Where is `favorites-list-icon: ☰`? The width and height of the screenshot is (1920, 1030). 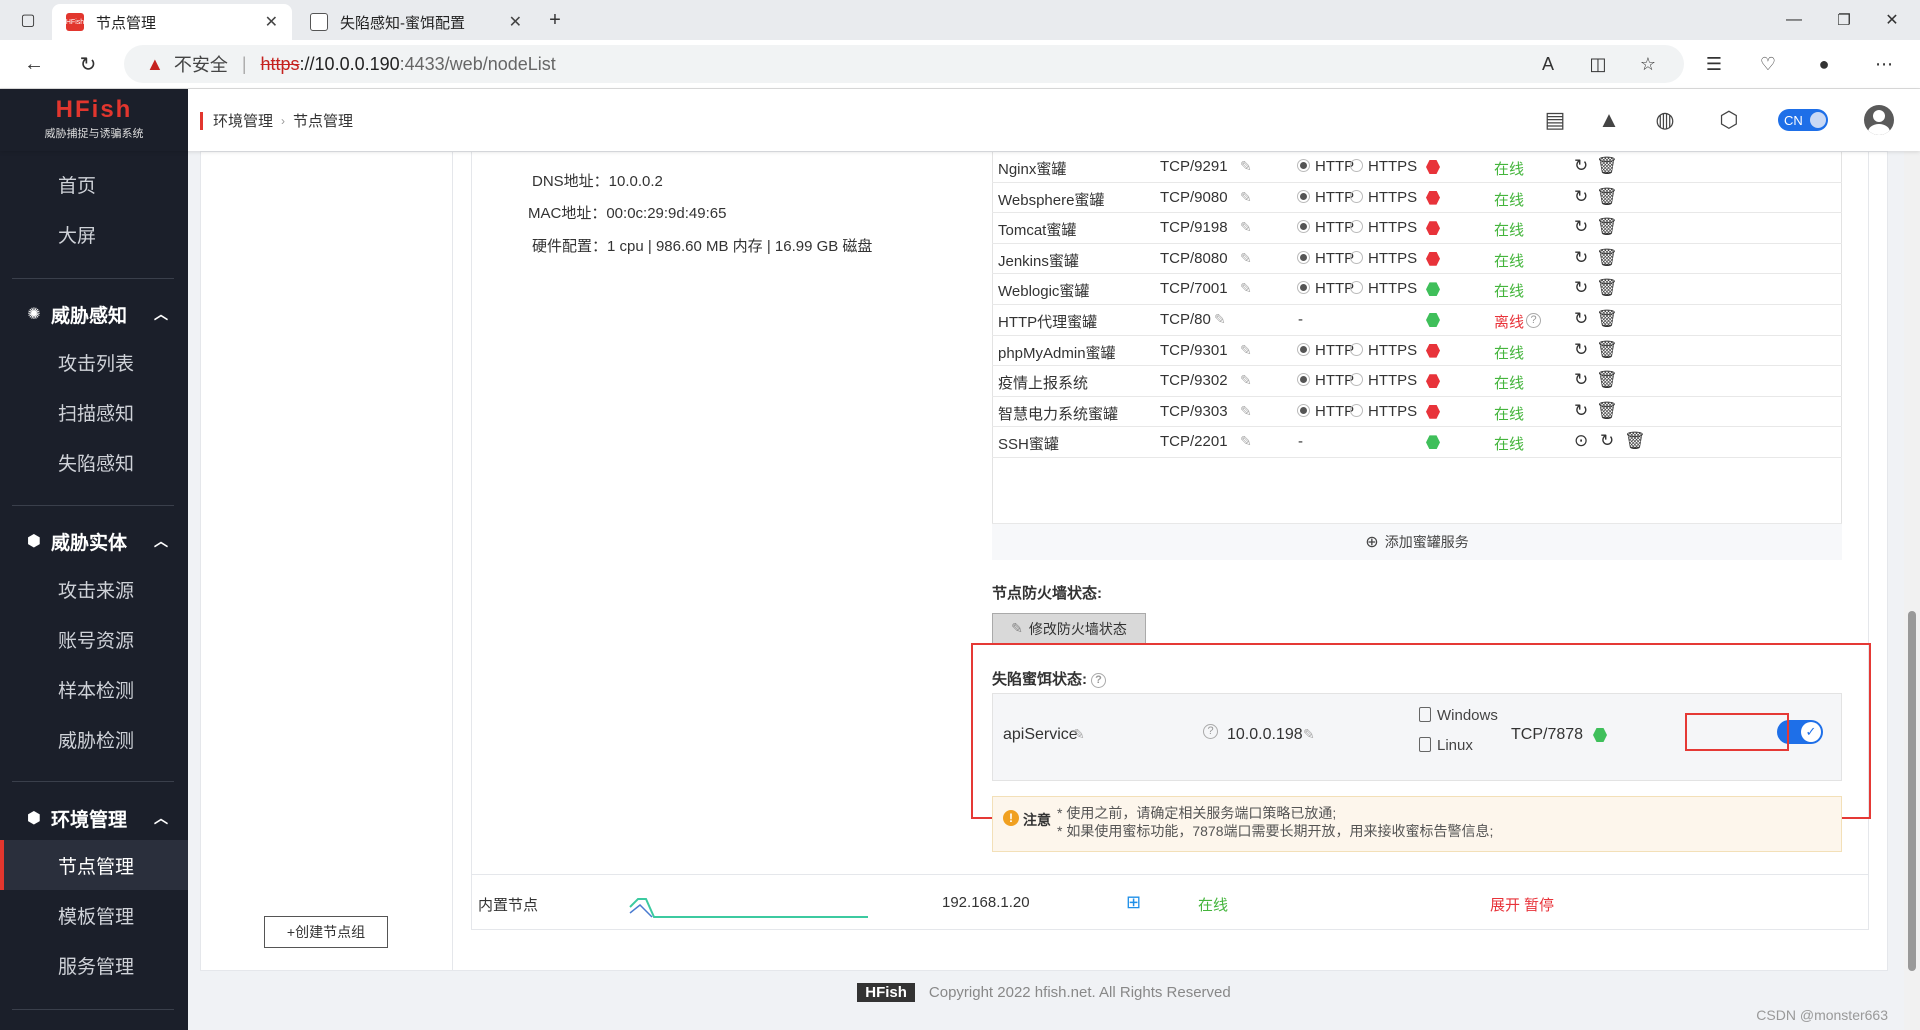
favorites-list-icon: ☰ is located at coordinates (1714, 64).